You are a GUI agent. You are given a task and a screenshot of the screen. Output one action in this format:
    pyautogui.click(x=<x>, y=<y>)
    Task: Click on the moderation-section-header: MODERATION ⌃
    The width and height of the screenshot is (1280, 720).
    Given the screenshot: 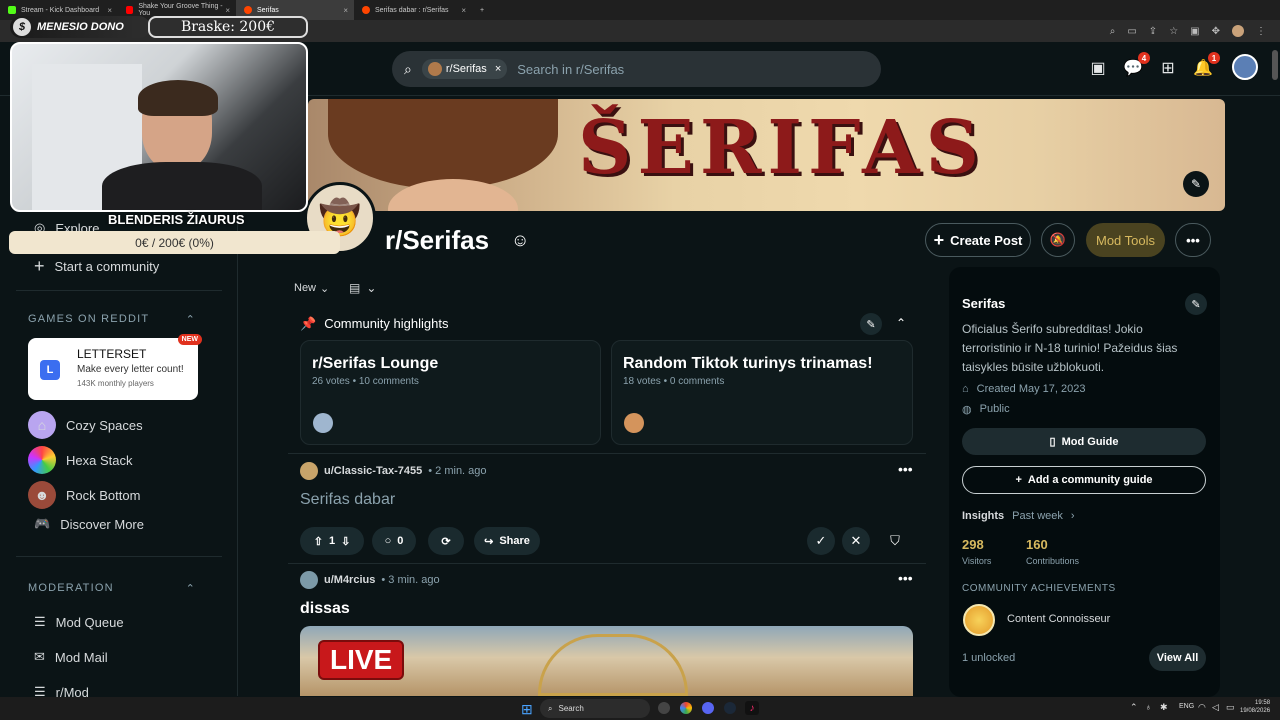 What is the action you would take?
    pyautogui.click(x=112, y=588)
    